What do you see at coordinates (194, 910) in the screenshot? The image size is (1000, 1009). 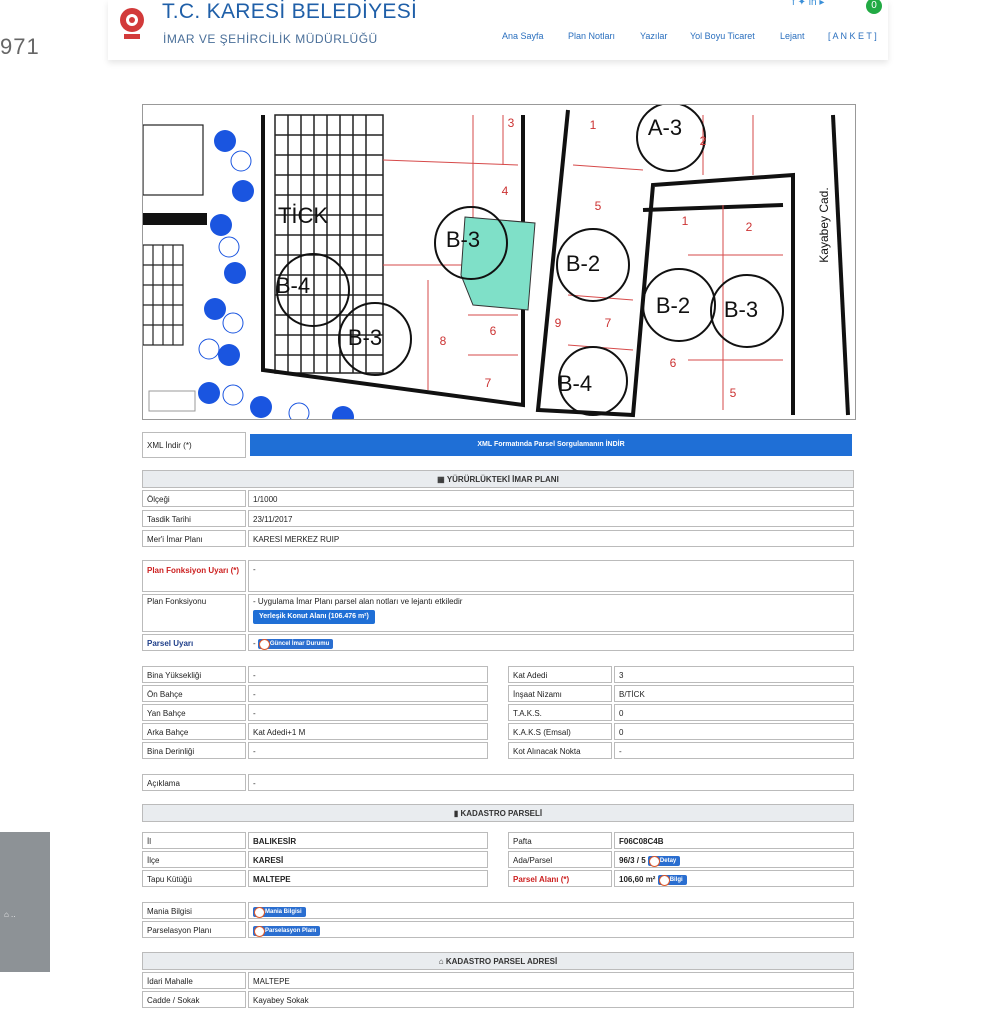 I see `mania-label: Mania Bilgisi` at bounding box center [194, 910].